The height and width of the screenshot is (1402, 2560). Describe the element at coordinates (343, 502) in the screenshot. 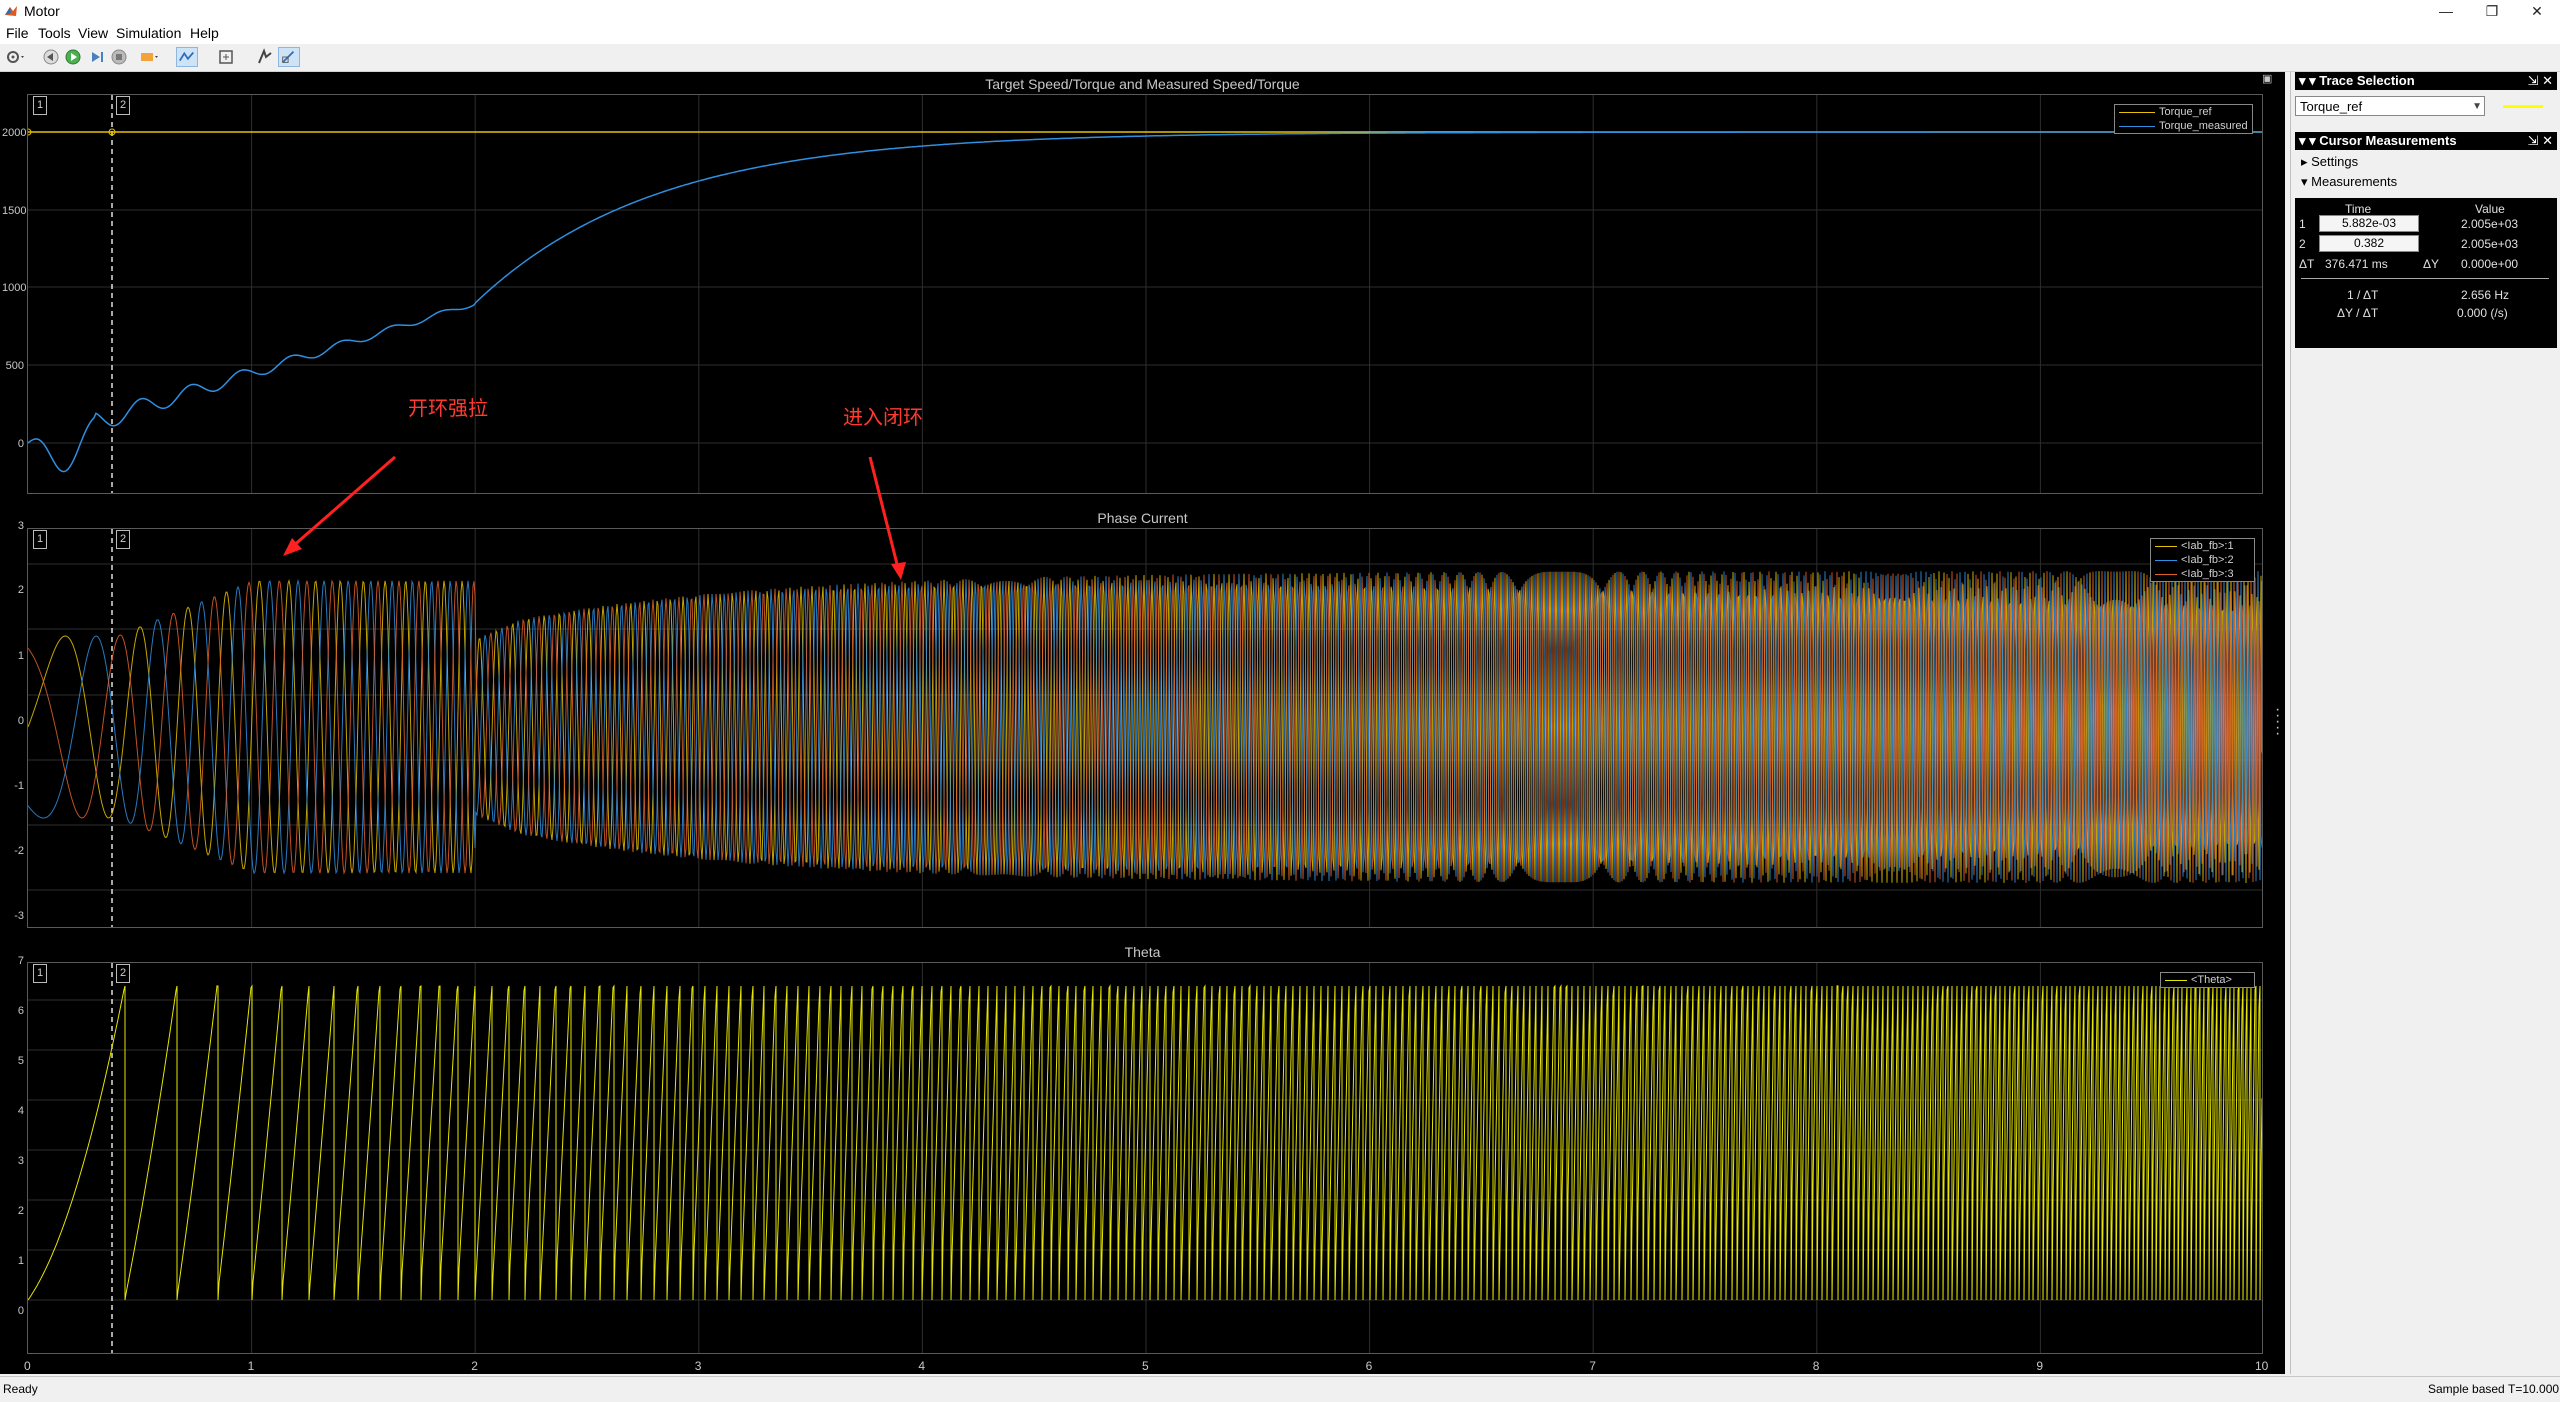

I see `arrow-open-loop` at that location.